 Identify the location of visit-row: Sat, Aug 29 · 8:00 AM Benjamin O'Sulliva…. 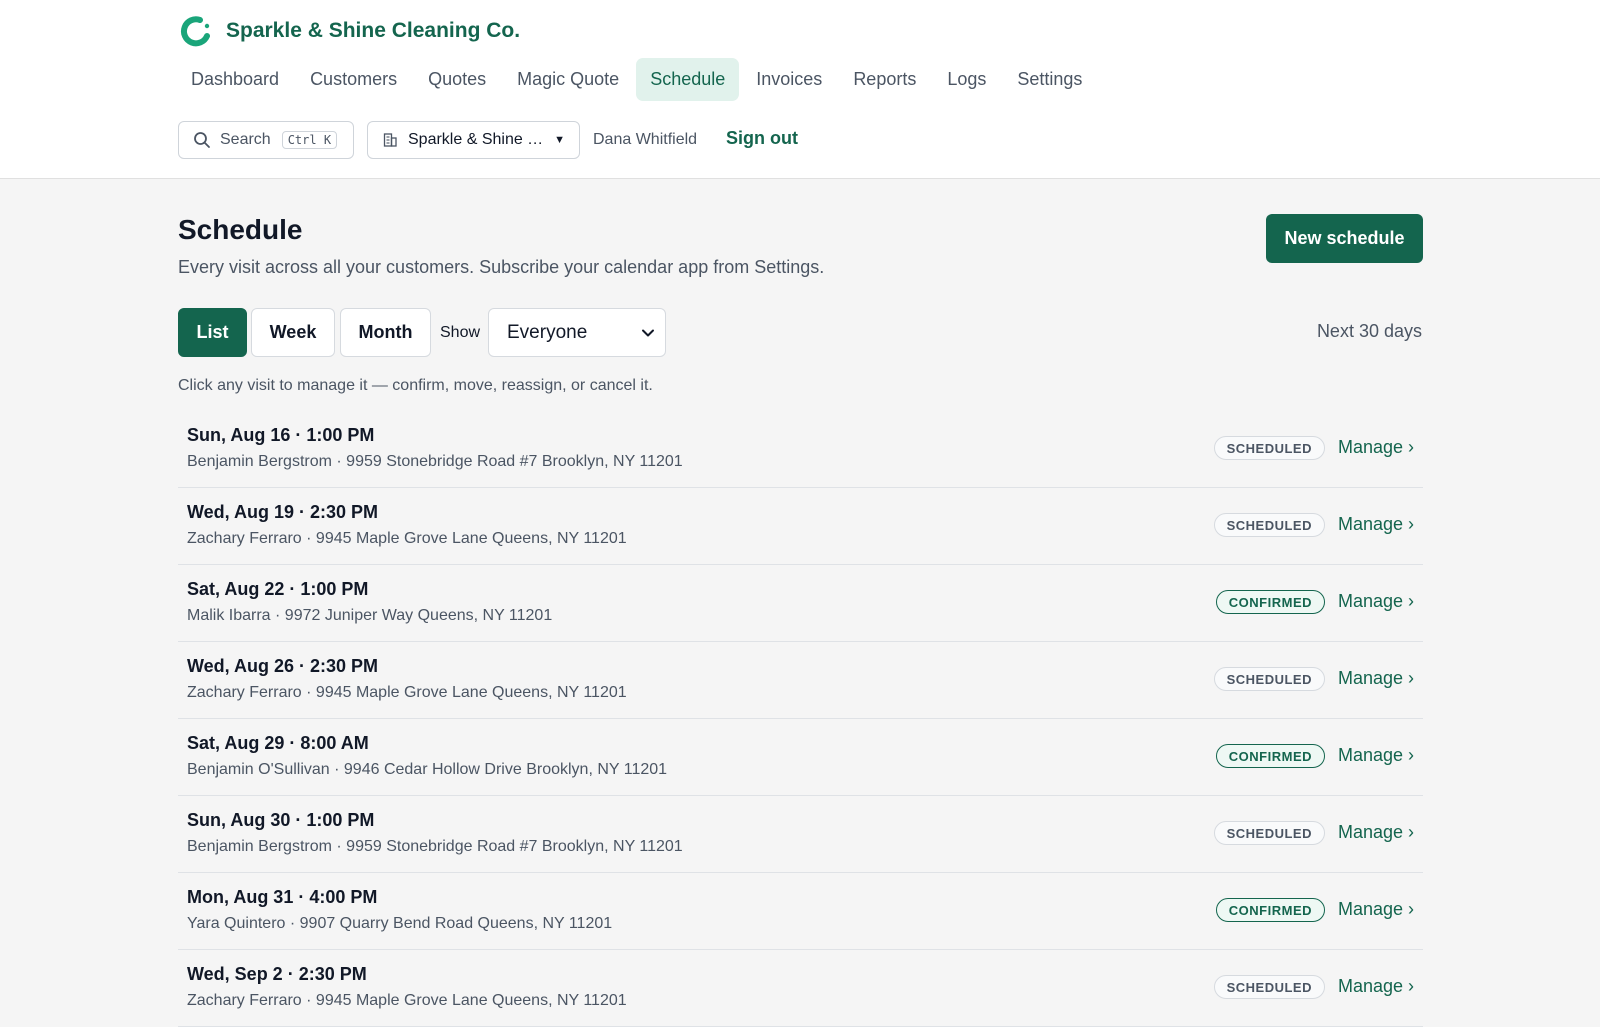
(800, 757).